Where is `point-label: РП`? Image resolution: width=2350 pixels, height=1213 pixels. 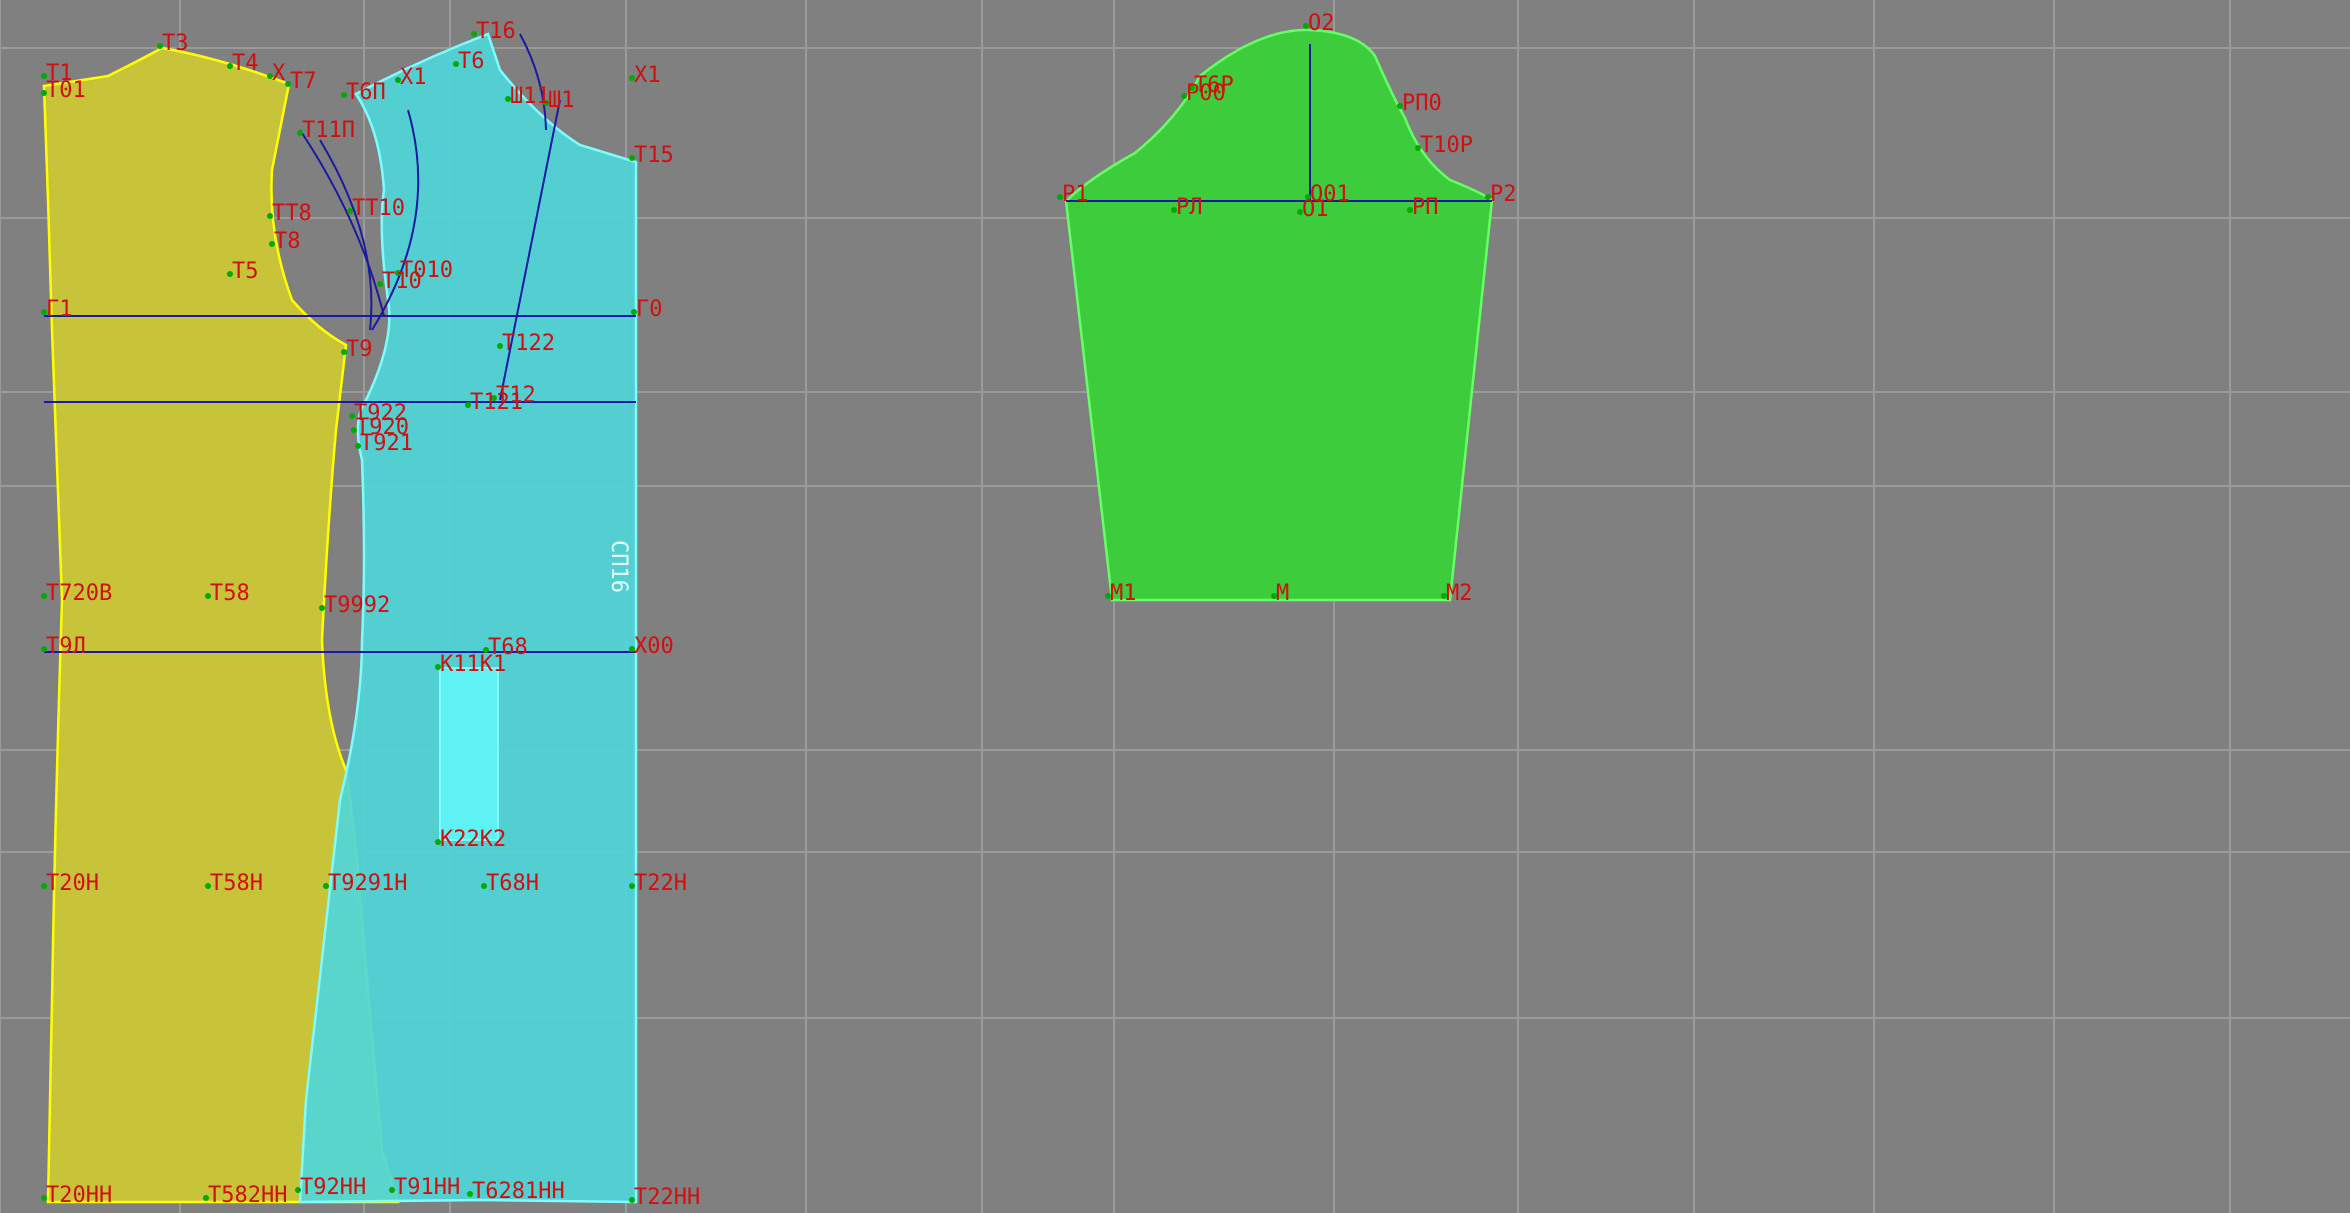
point-label: РП is located at coordinates (1425, 207).